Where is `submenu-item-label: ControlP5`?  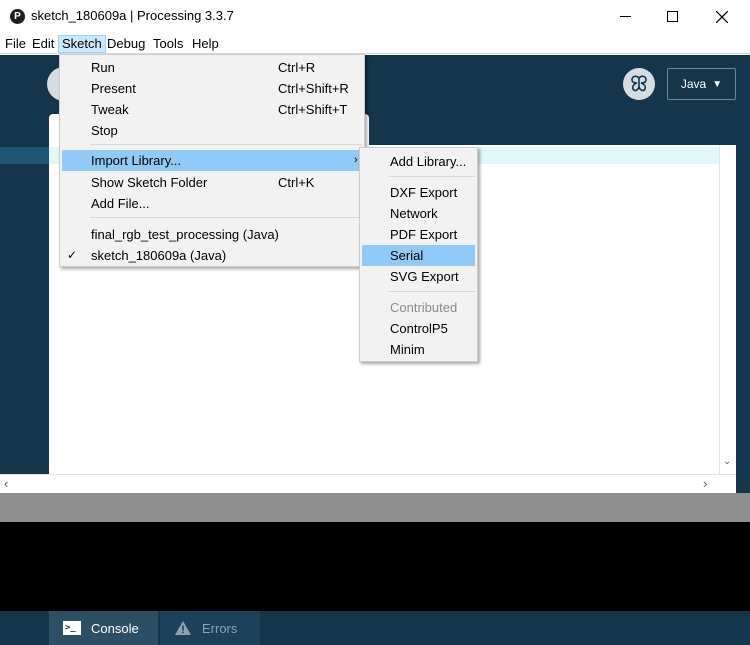
submenu-item-label: ControlP5 is located at coordinates (419, 328).